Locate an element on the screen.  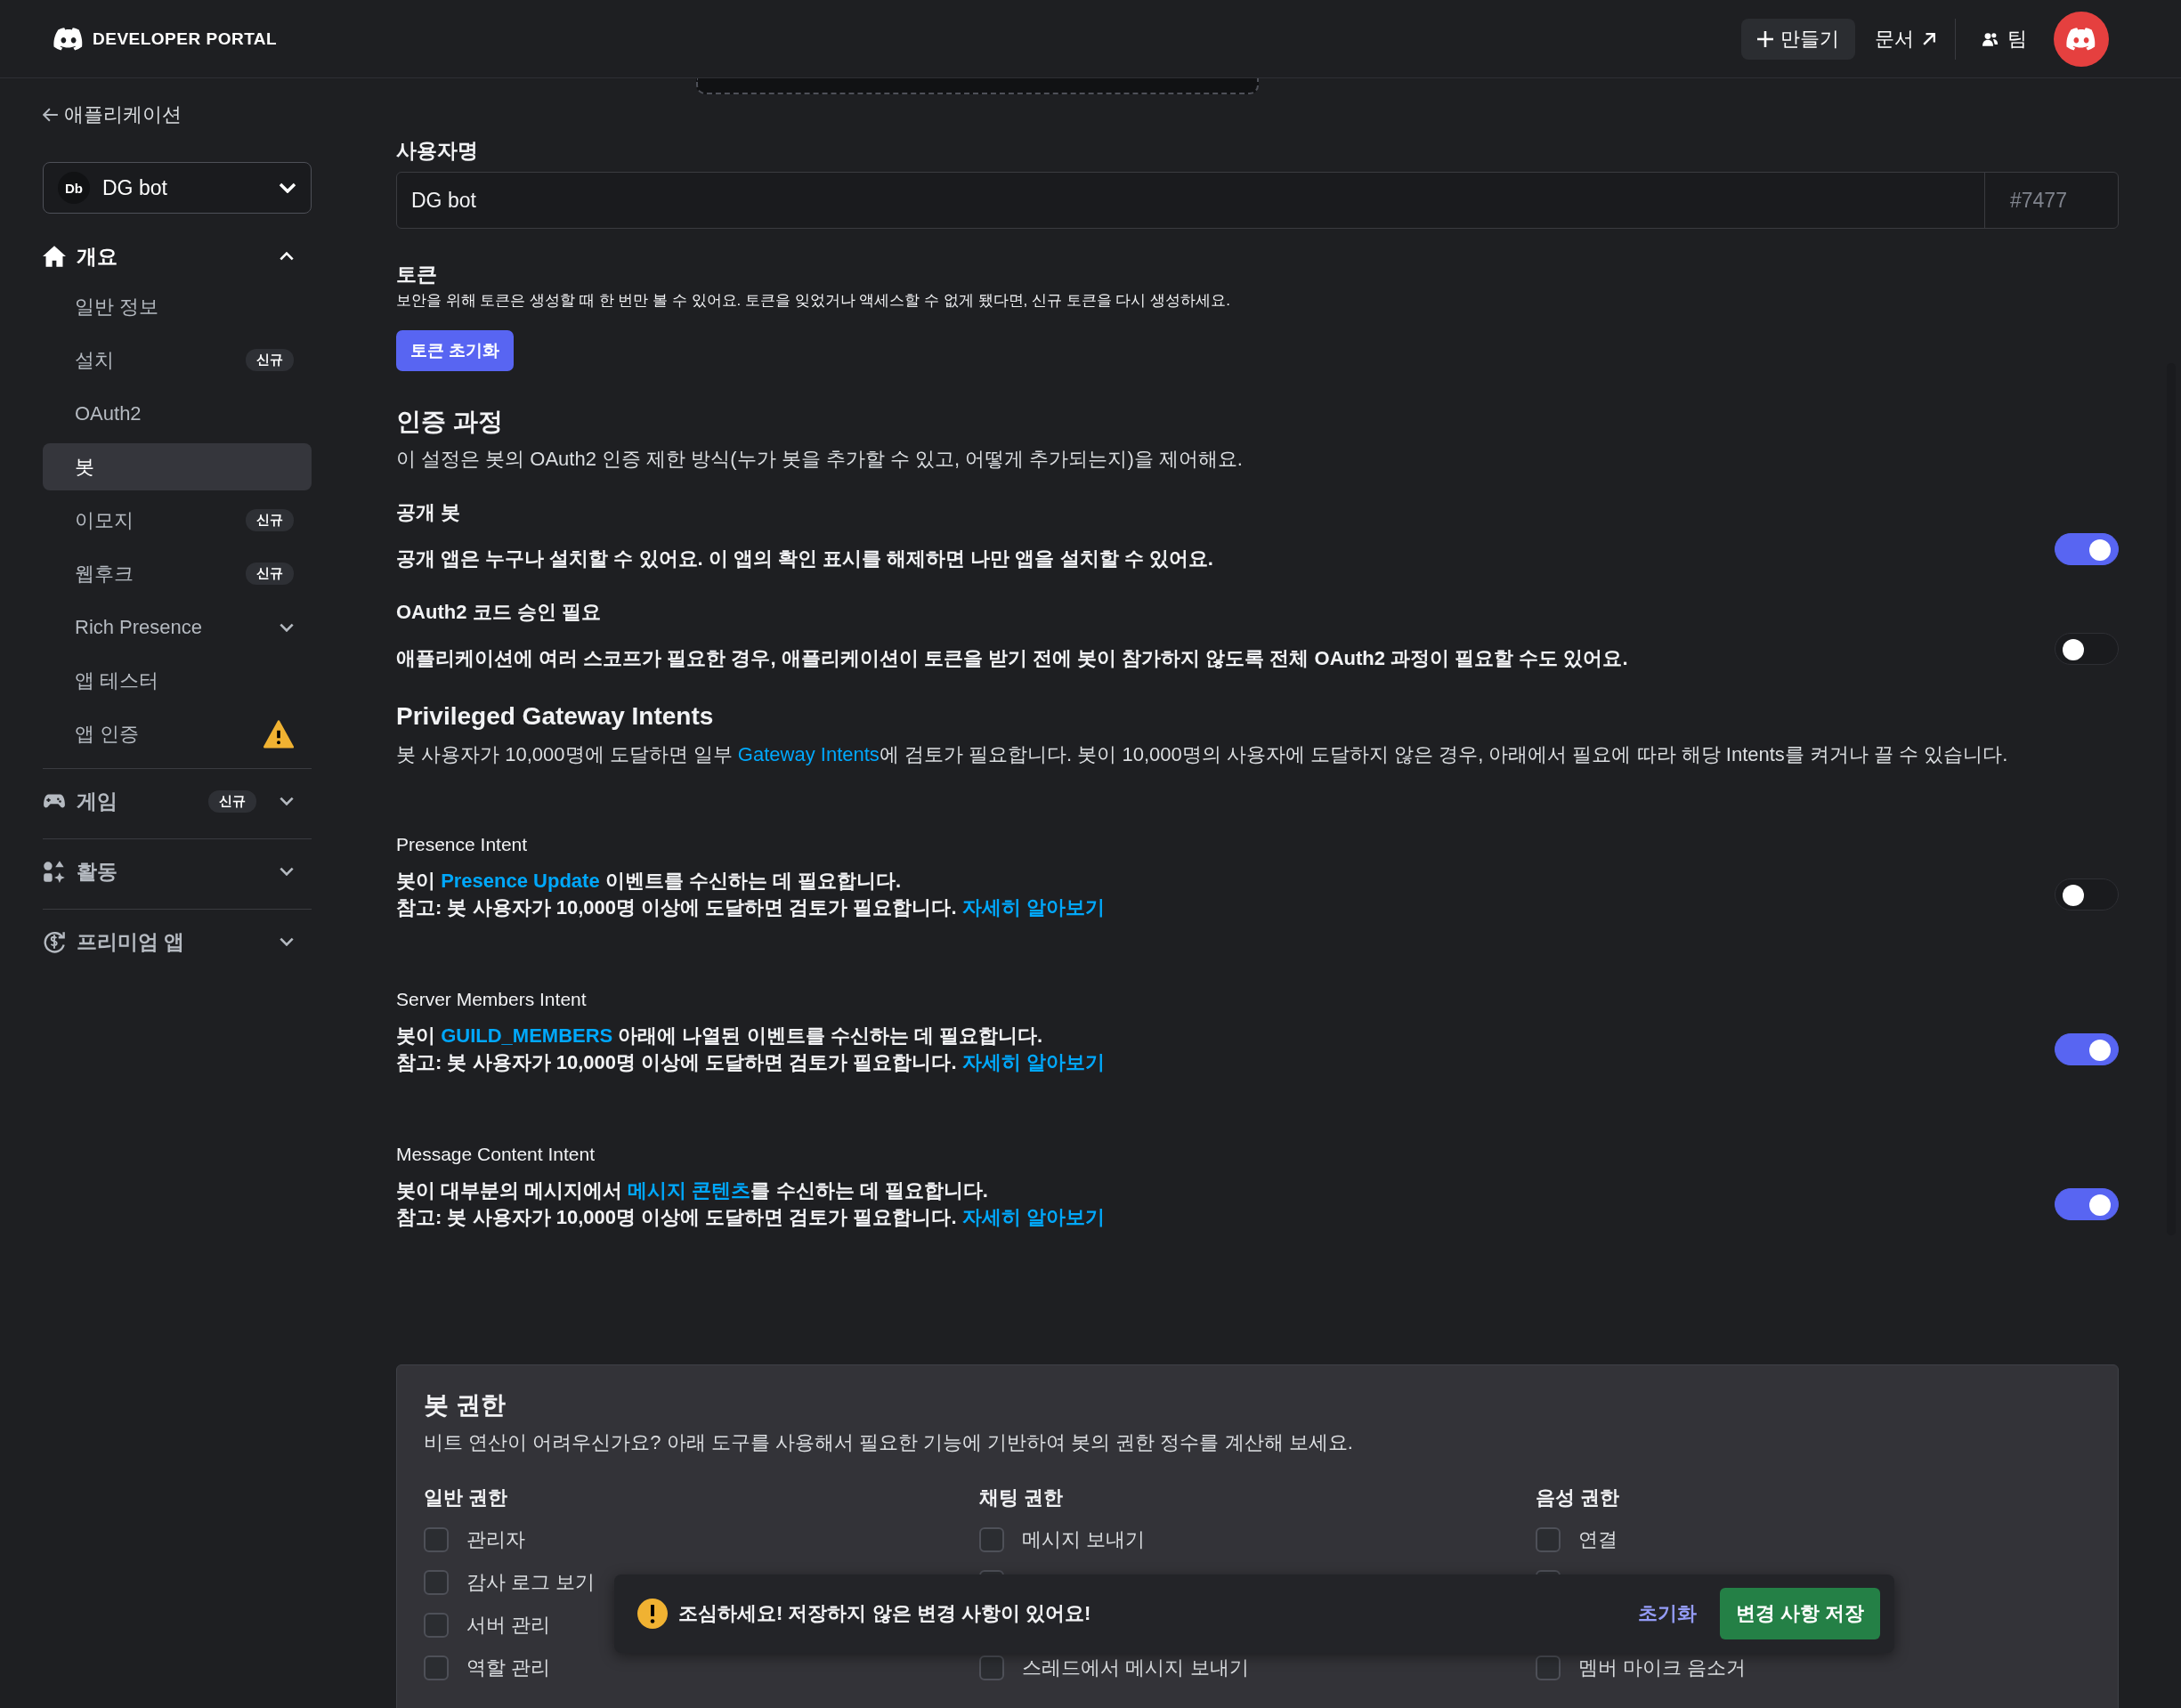
link: 메시지 콘텐츠 is located at coordinates (689, 1191).